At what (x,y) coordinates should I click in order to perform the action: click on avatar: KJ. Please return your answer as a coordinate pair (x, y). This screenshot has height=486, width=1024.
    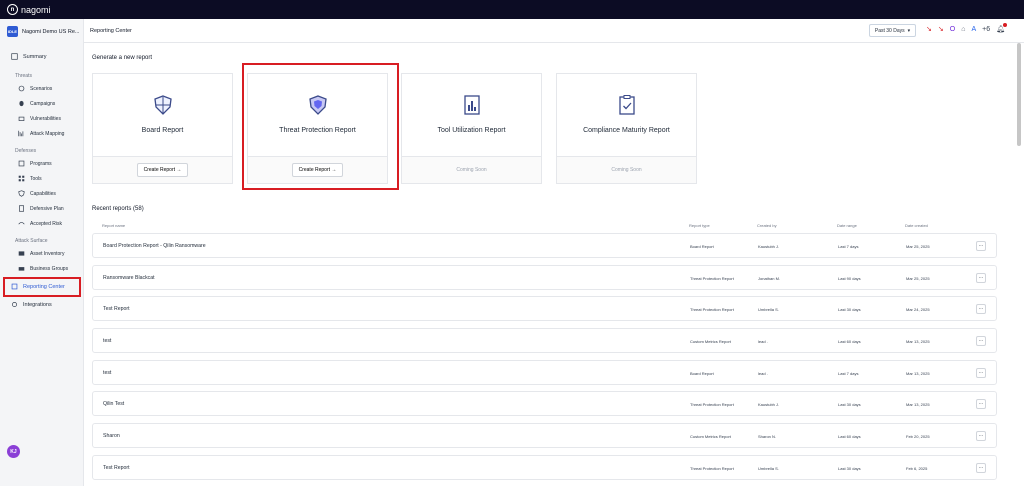
    Looking at the image, I should click on (13, 451).